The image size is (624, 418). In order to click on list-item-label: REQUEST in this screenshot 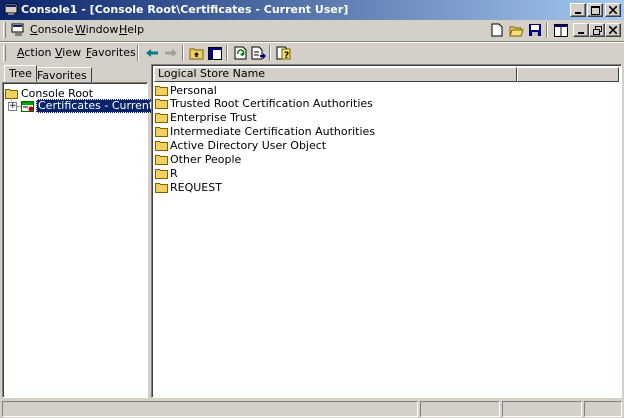, I will do `click(196, 187)`.